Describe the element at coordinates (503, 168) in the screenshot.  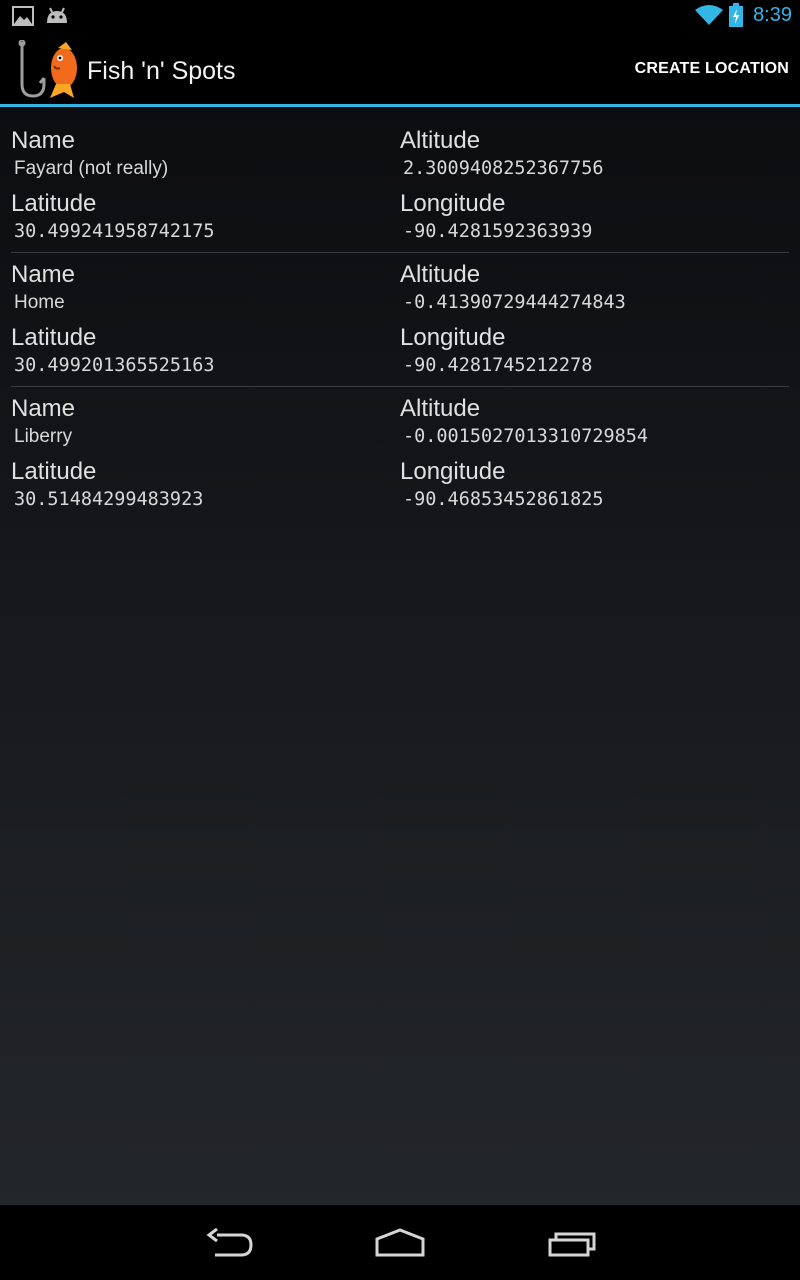
I see `altitude-value: 2.3009408252367756` at that location.